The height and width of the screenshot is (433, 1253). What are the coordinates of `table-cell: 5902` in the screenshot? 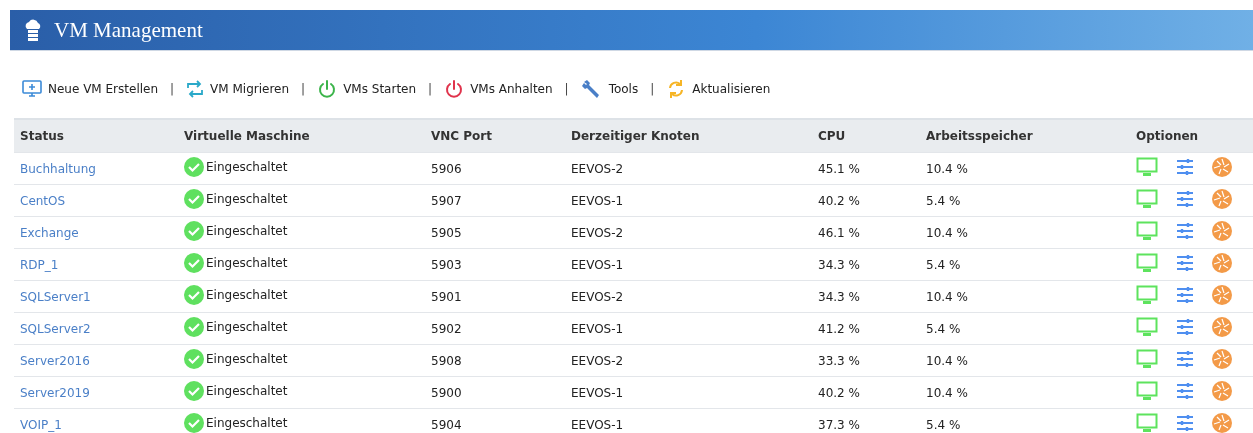 It's located at (446, 328).